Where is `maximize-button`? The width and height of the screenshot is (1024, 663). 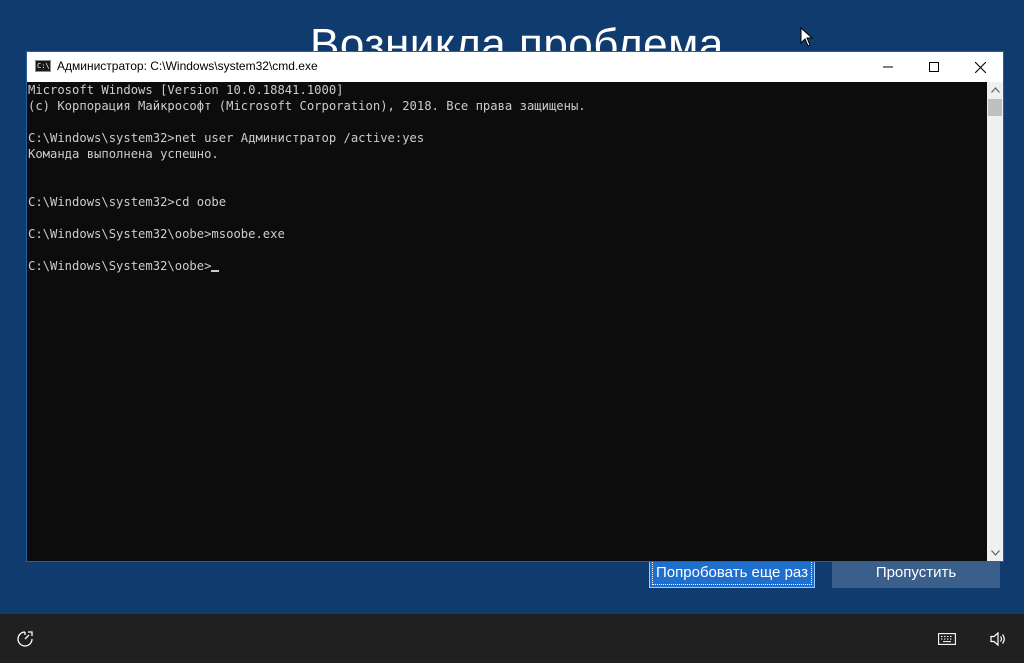
maximize-button is located at coordinates (934, 67).